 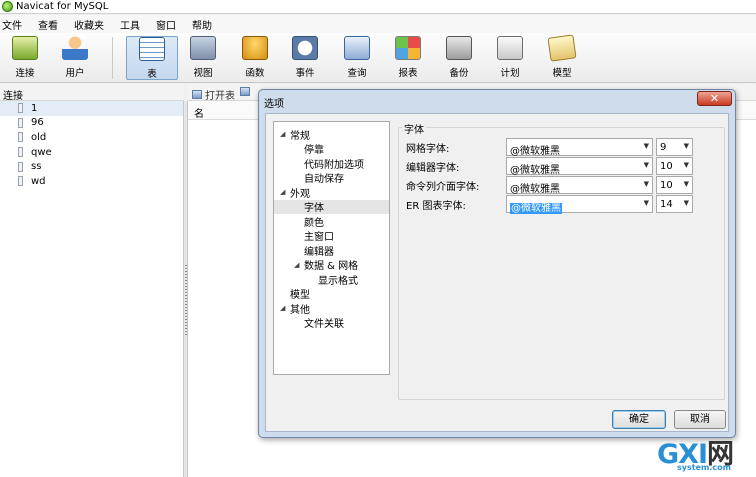 What do you see at coordinates (378, 58) in the screenshot?
I see `main-toolbar: 连接 用户 表 视图 函数 事件 查询 报表 备份 计划 模型` at bounding box center [378, 58].